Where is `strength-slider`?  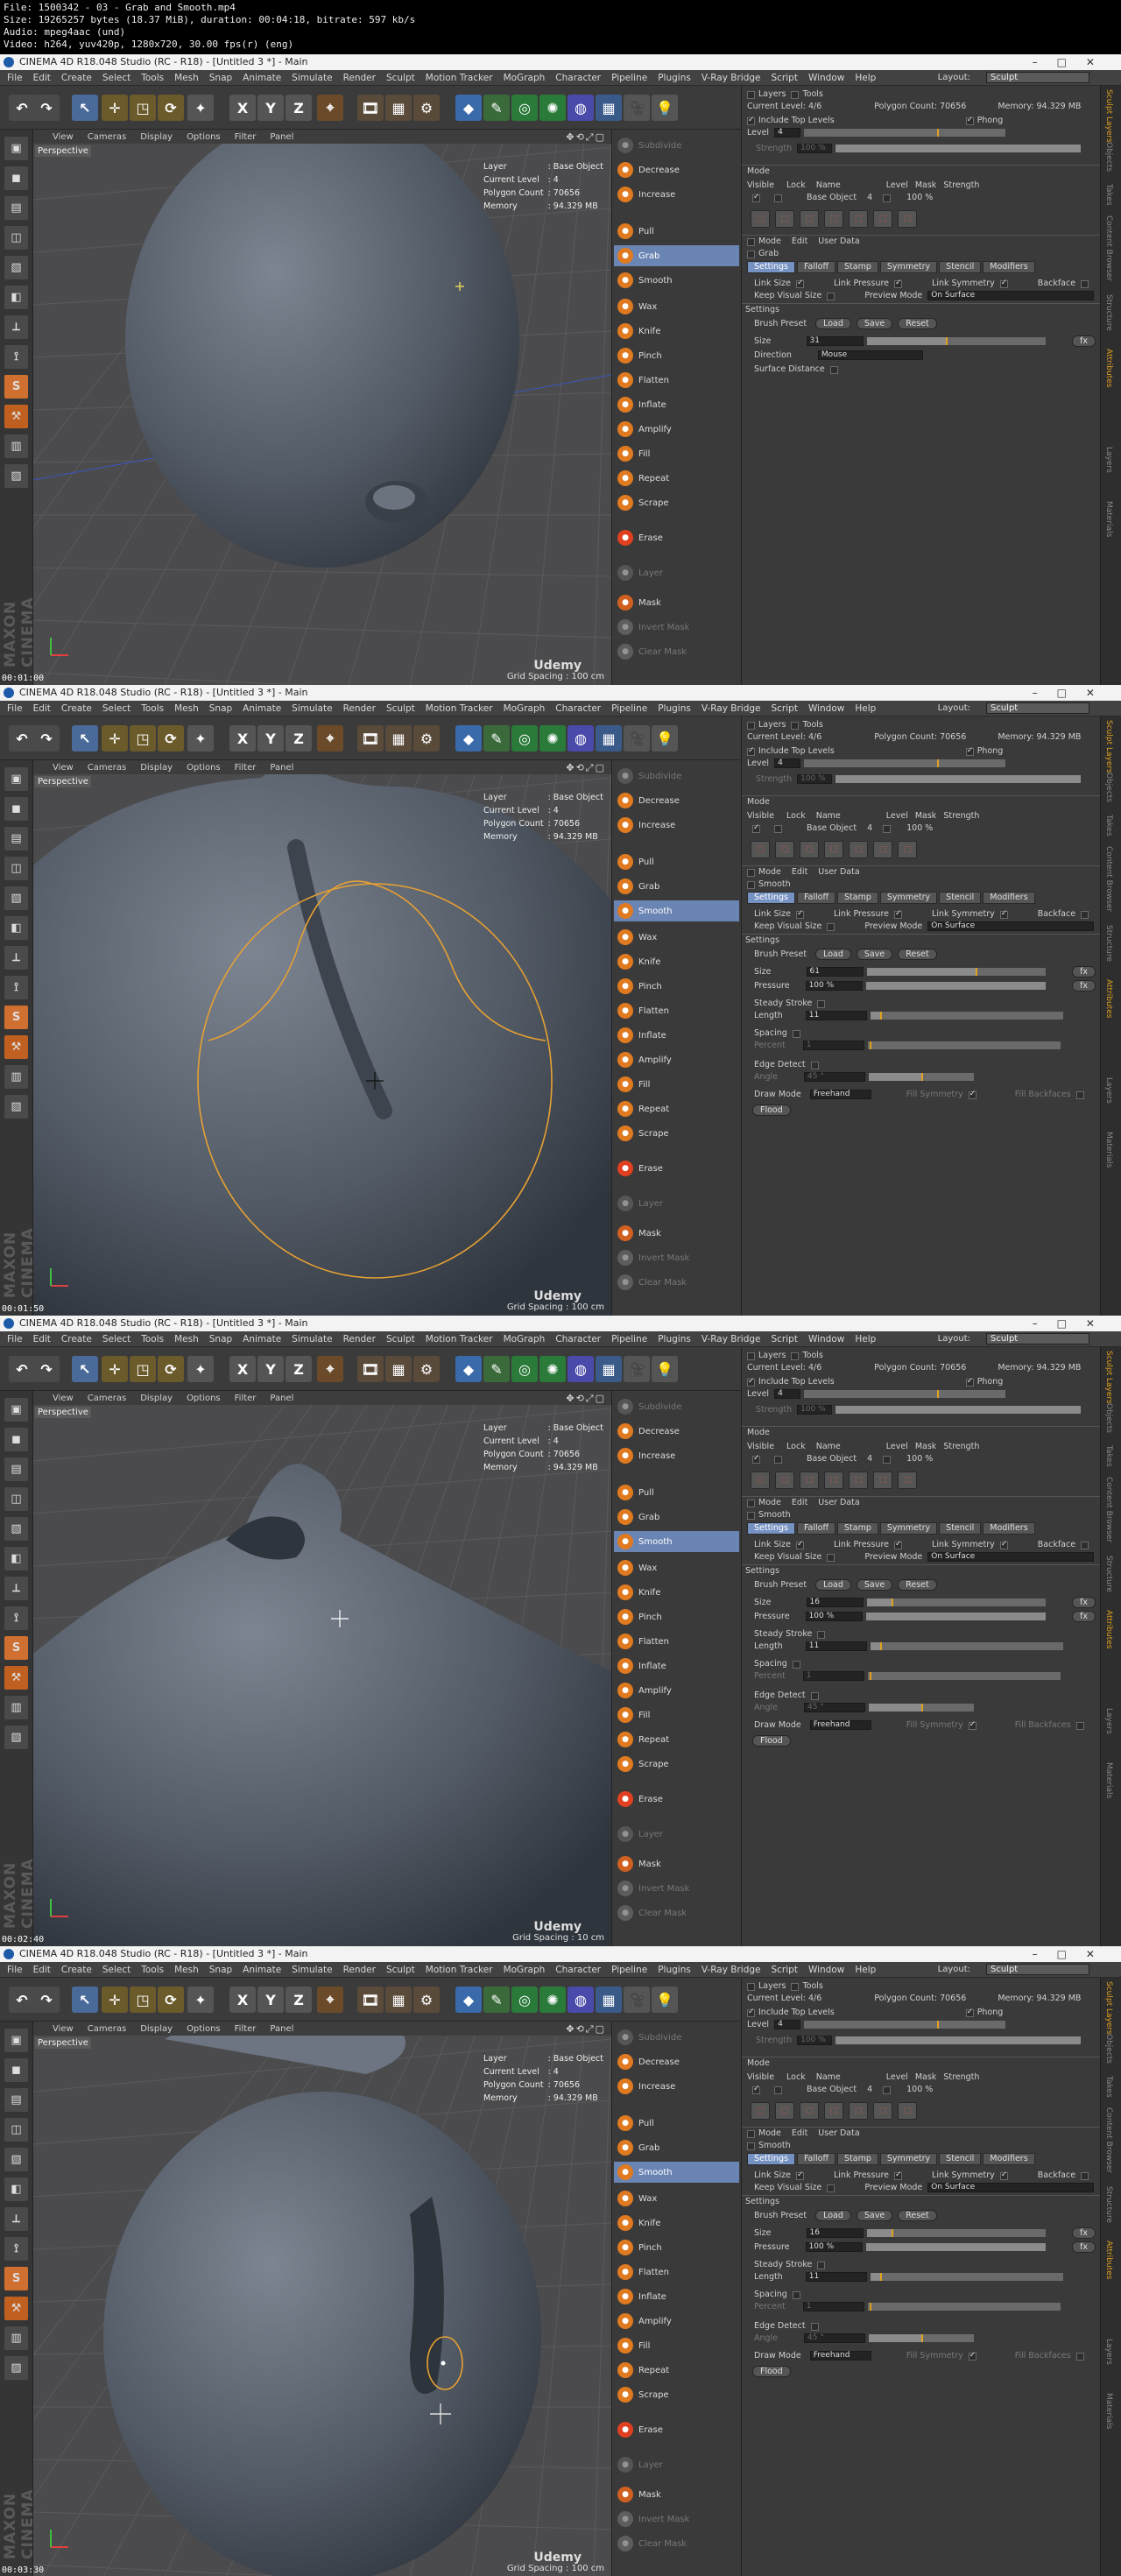 strength-slider is located at coordinates (959, 1409).